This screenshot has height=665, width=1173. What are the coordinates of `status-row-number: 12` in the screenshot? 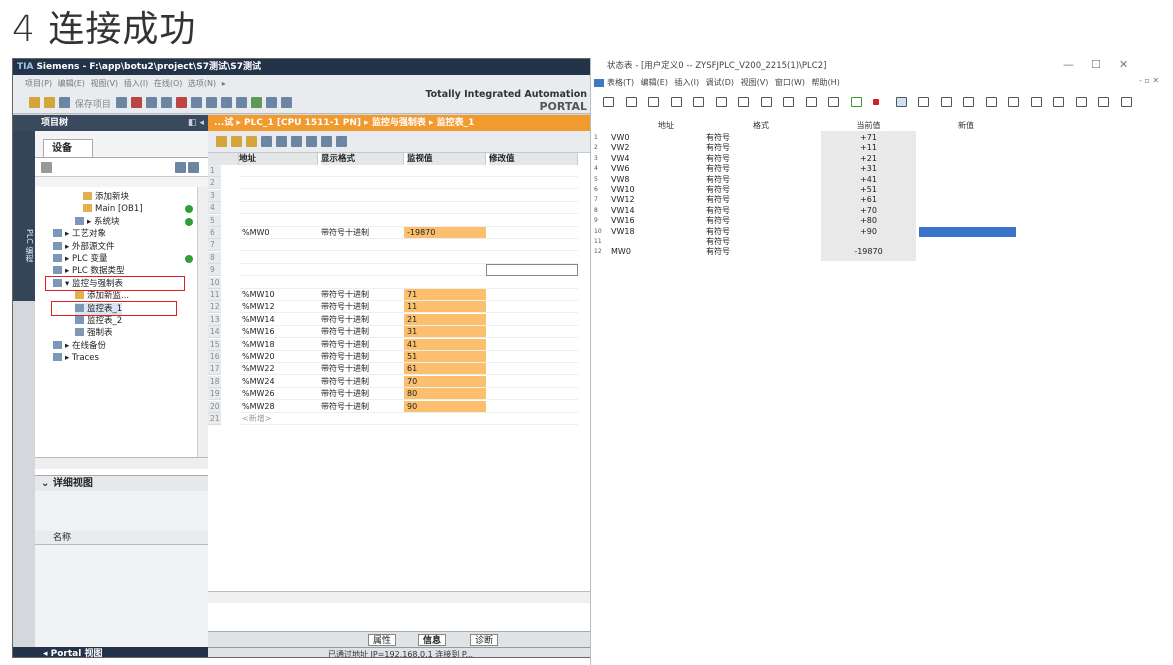 It's located at (598, 252).